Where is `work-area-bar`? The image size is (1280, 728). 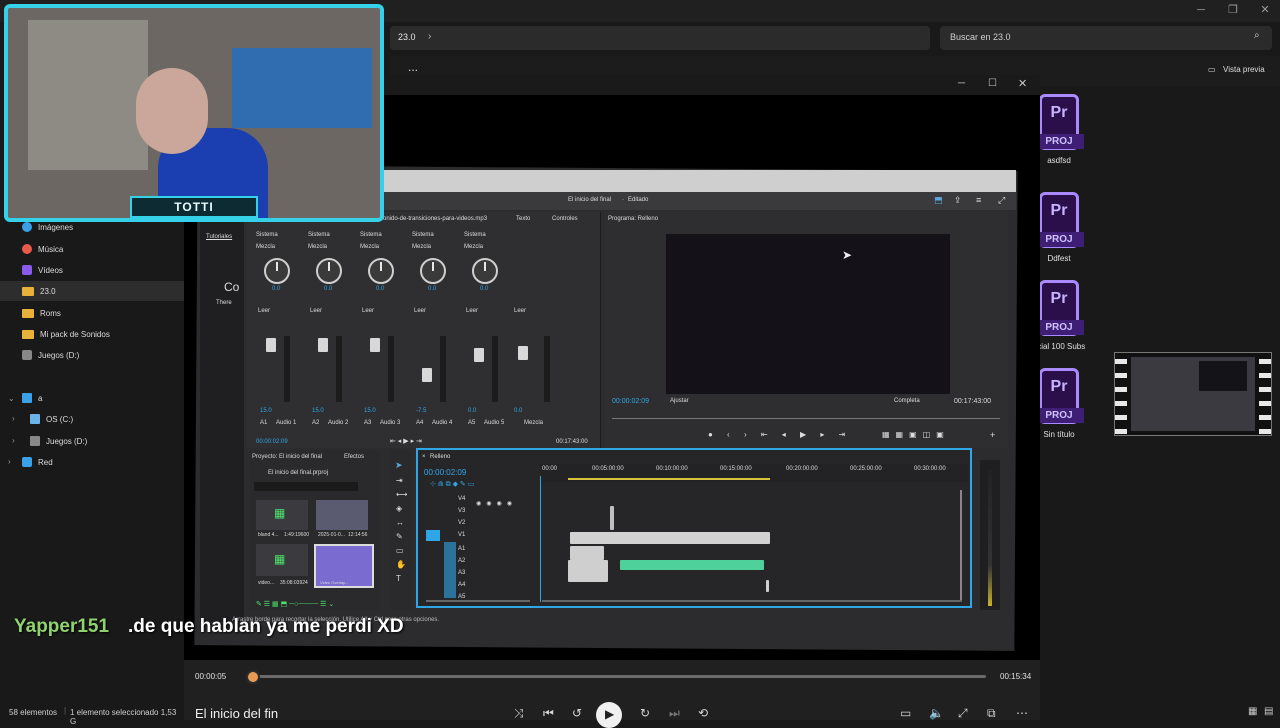 work-area-bar is located at coordinates (669, 479).